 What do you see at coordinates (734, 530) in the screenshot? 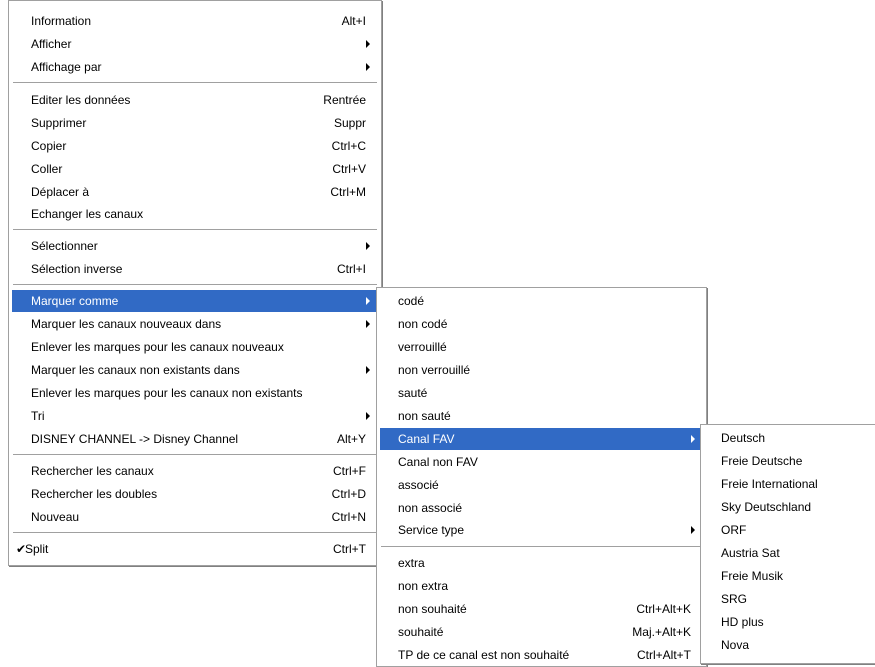
I see `menu-item-label: ORF` at bounding box center [734, 530].